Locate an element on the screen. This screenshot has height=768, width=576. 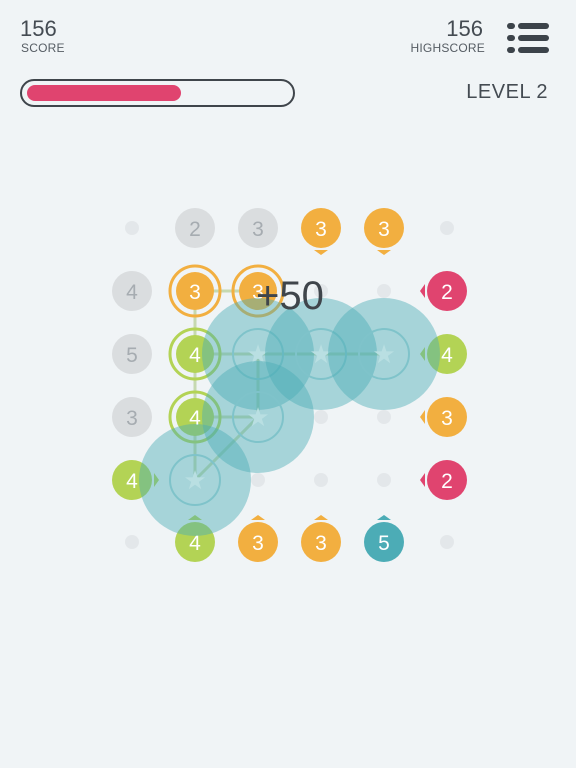
bottom-row-tile: 5 is located at coordinates (384, 538).